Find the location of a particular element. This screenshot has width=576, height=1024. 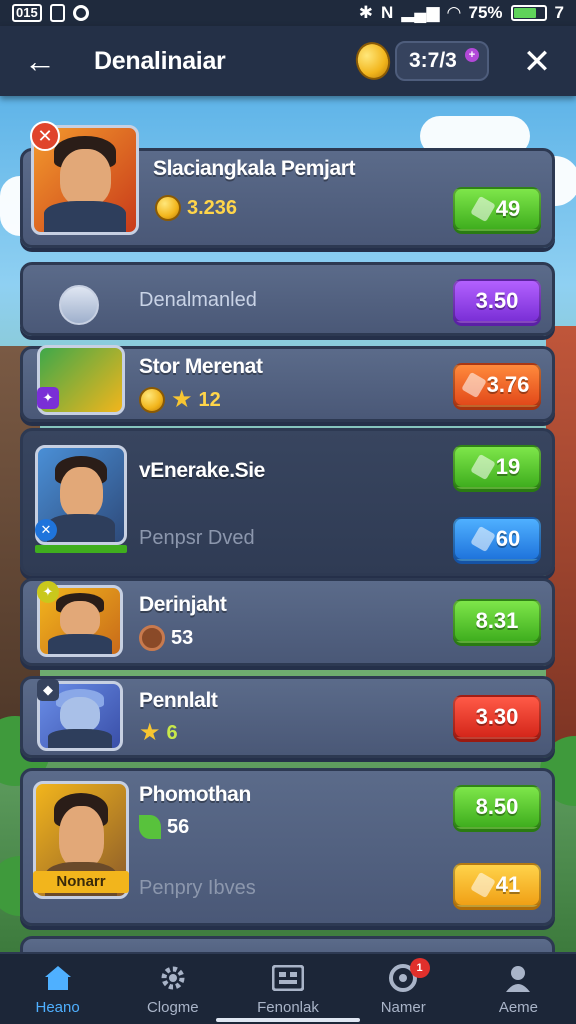

leaf-icon is located at coordinates (150, 827).